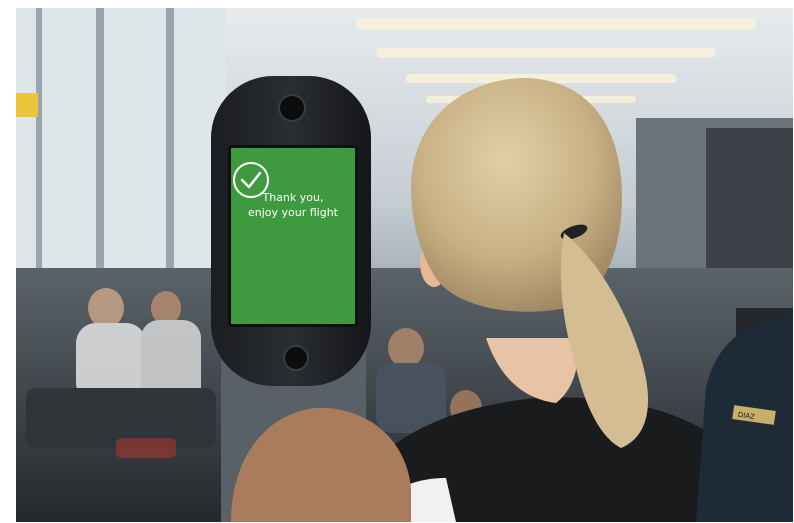 This screenshot has height=523, width=794. Describe the element at coordinates (292, 108) in the screenshot. I see `kiosk-camera-icon` at that location.